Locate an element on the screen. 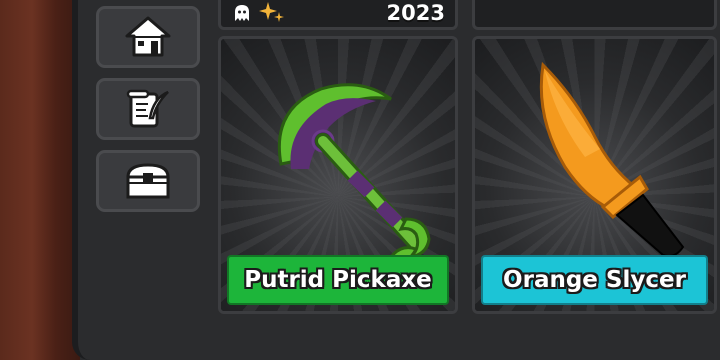 The width and height of the screenshot is (720, 360). quests-button is located at coordinates (148, 109).